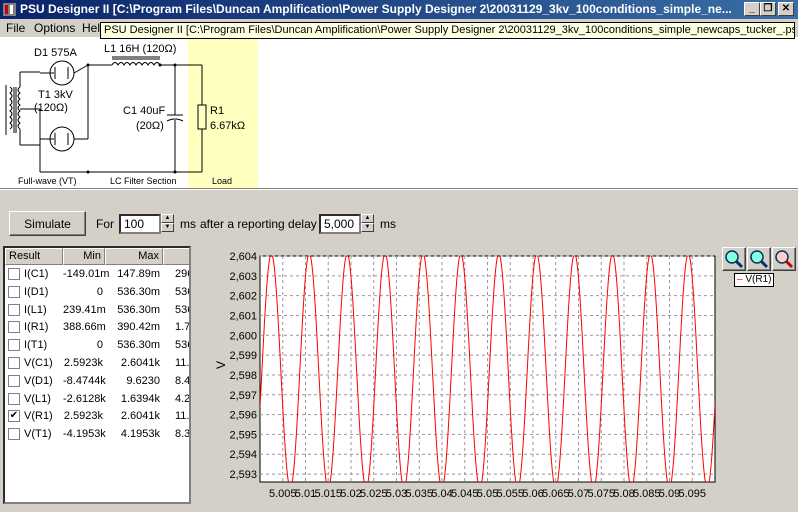 The width and height of the screenshot is (798, 512). What do you see at coordinates (47, 223) in the screenshot?
I see `simulate-button: Simulate` at bounding box center [47, 223].